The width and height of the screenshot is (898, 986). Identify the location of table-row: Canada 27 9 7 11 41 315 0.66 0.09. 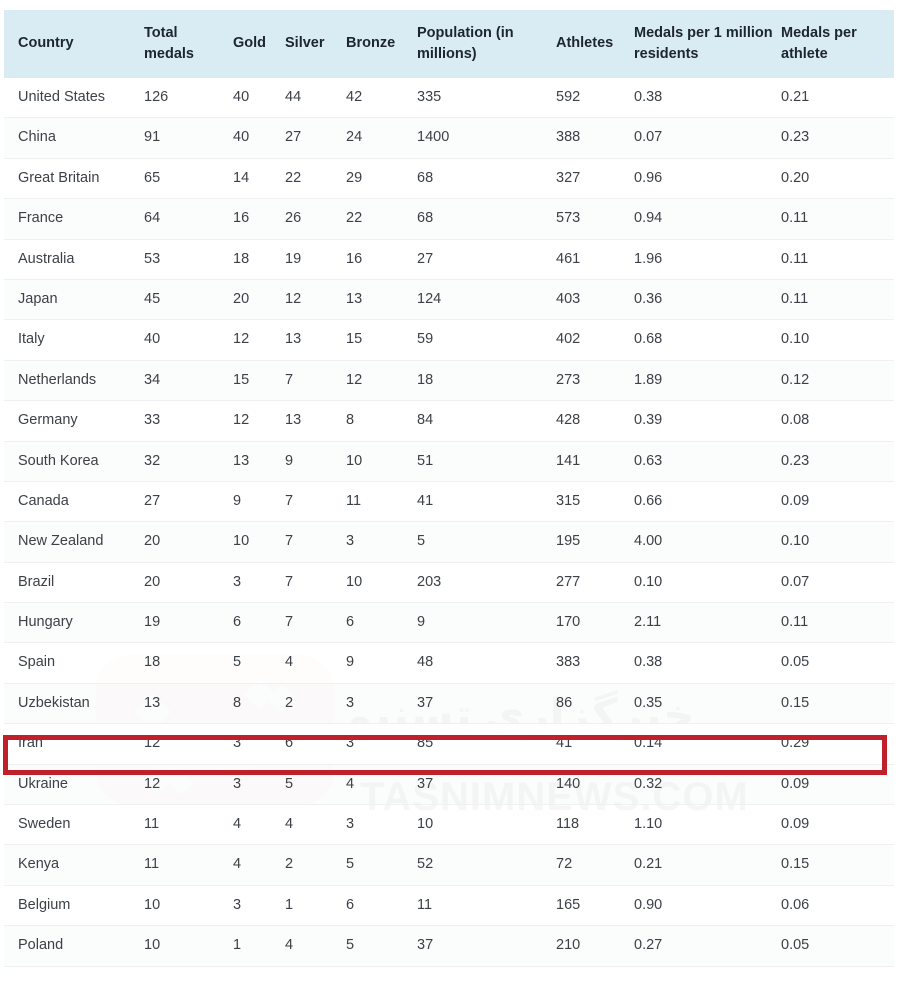
(449, 502).